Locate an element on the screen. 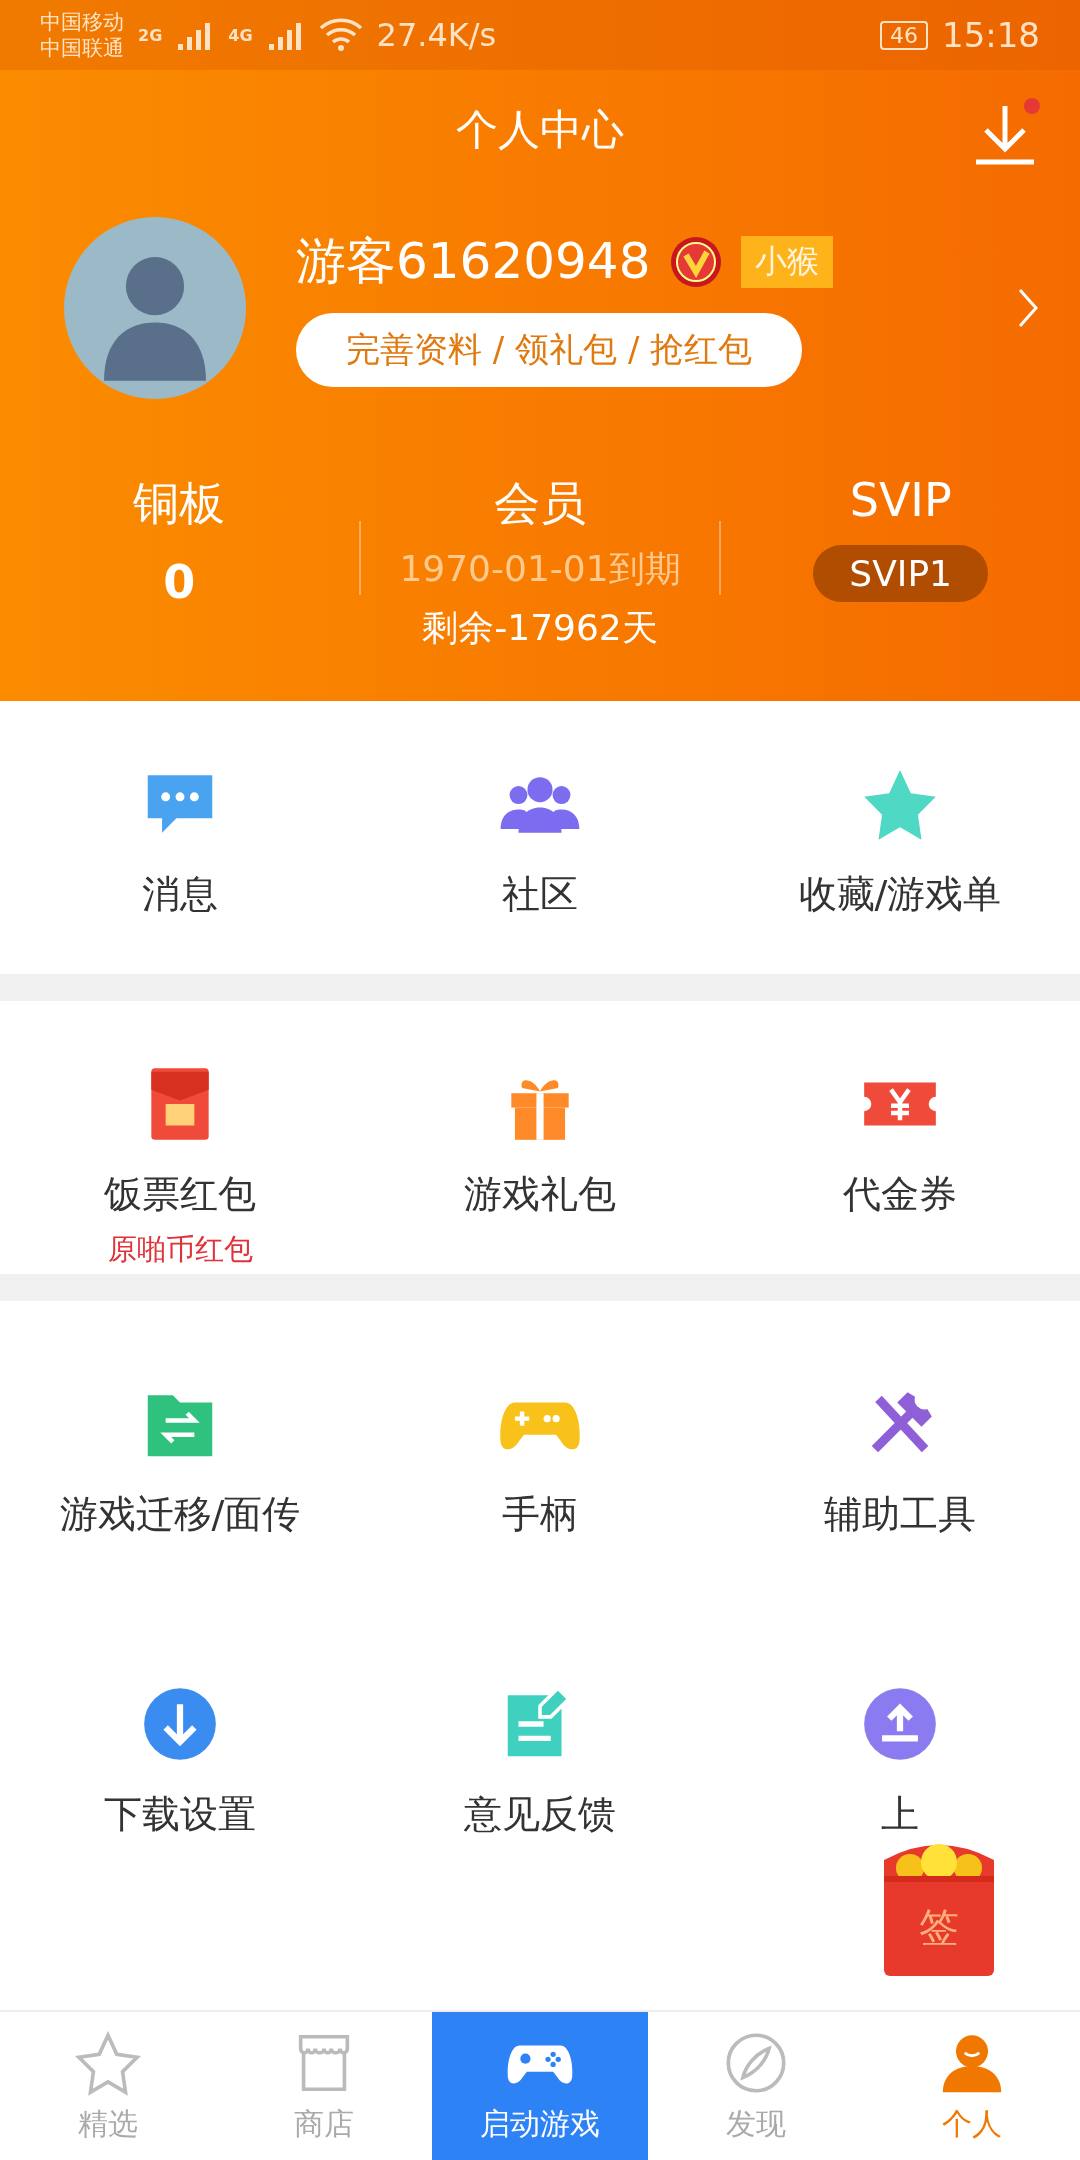  battery-level: 46 is located at coordinates (904, 35).